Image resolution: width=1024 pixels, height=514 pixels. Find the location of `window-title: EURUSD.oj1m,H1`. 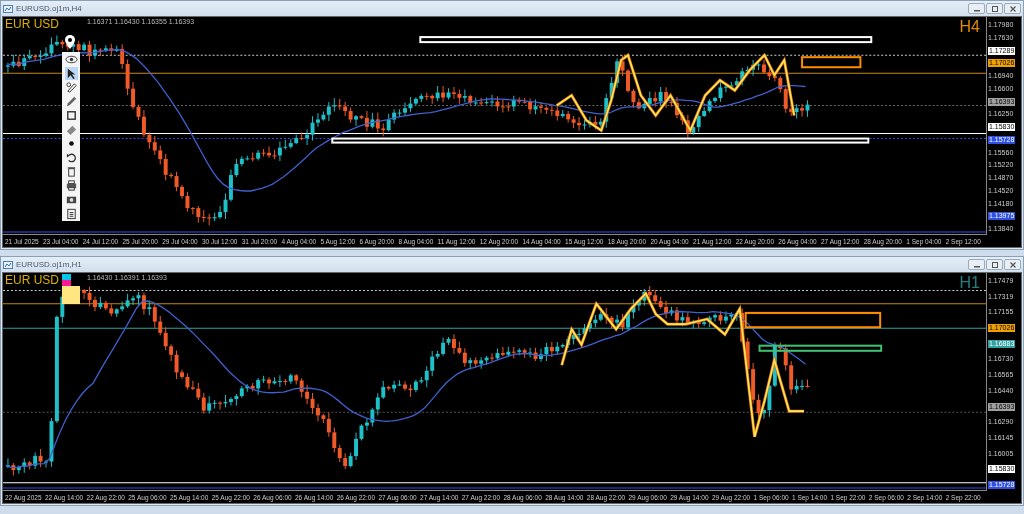

window-title: EURUSD.oj1m,H1 is located at coordinates (49, 264).